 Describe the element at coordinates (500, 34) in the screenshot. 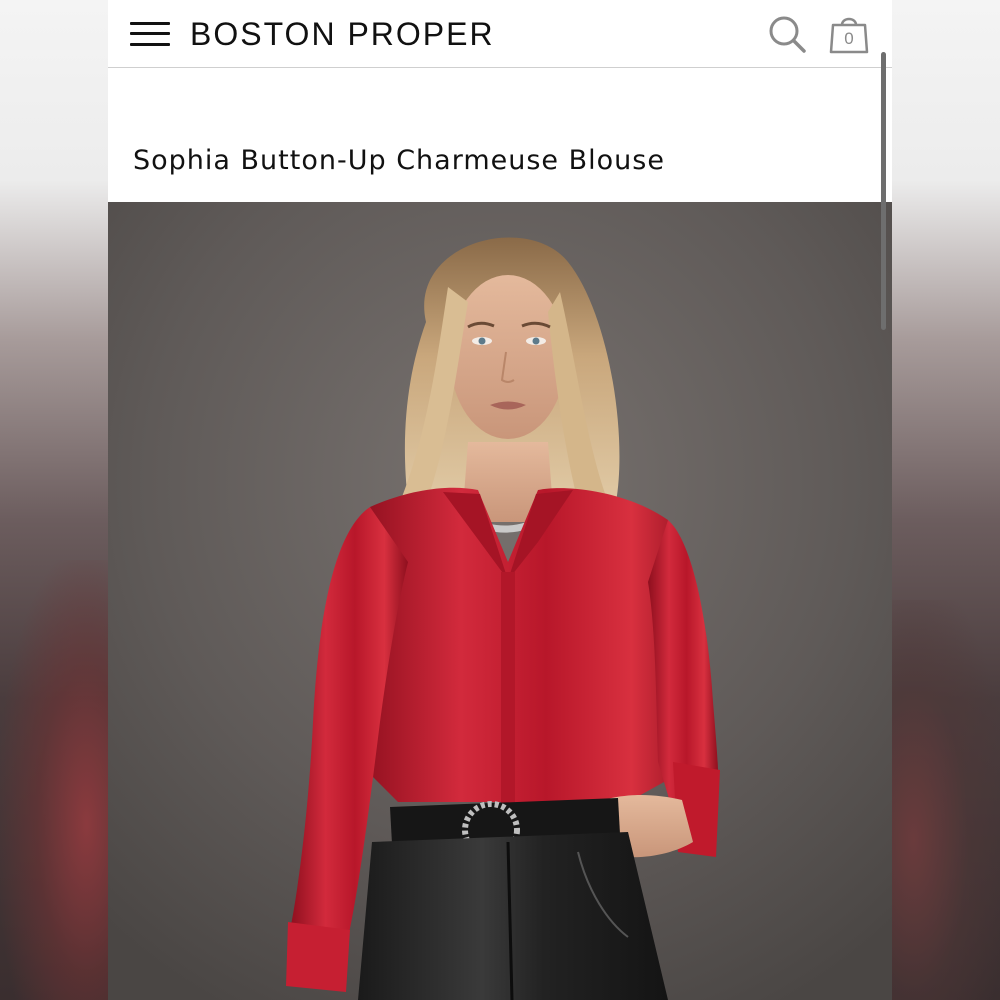

I see `site-header: BOSTON PROPER 0` at that location.